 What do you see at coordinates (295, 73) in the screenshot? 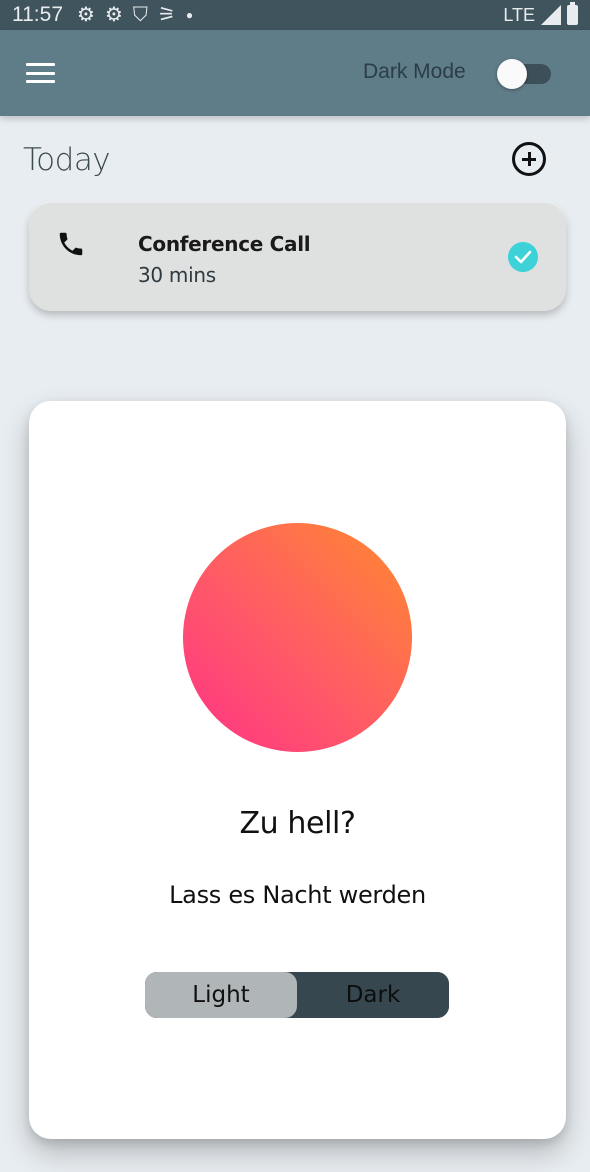
I see `app-bar: Dark Mode` at bounding box center [295, 73].